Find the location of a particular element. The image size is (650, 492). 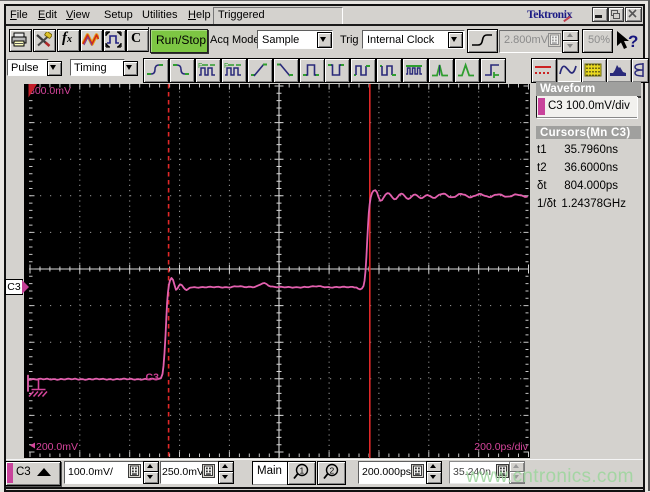

svg-text: C3 is located at coordinates (153, 378).